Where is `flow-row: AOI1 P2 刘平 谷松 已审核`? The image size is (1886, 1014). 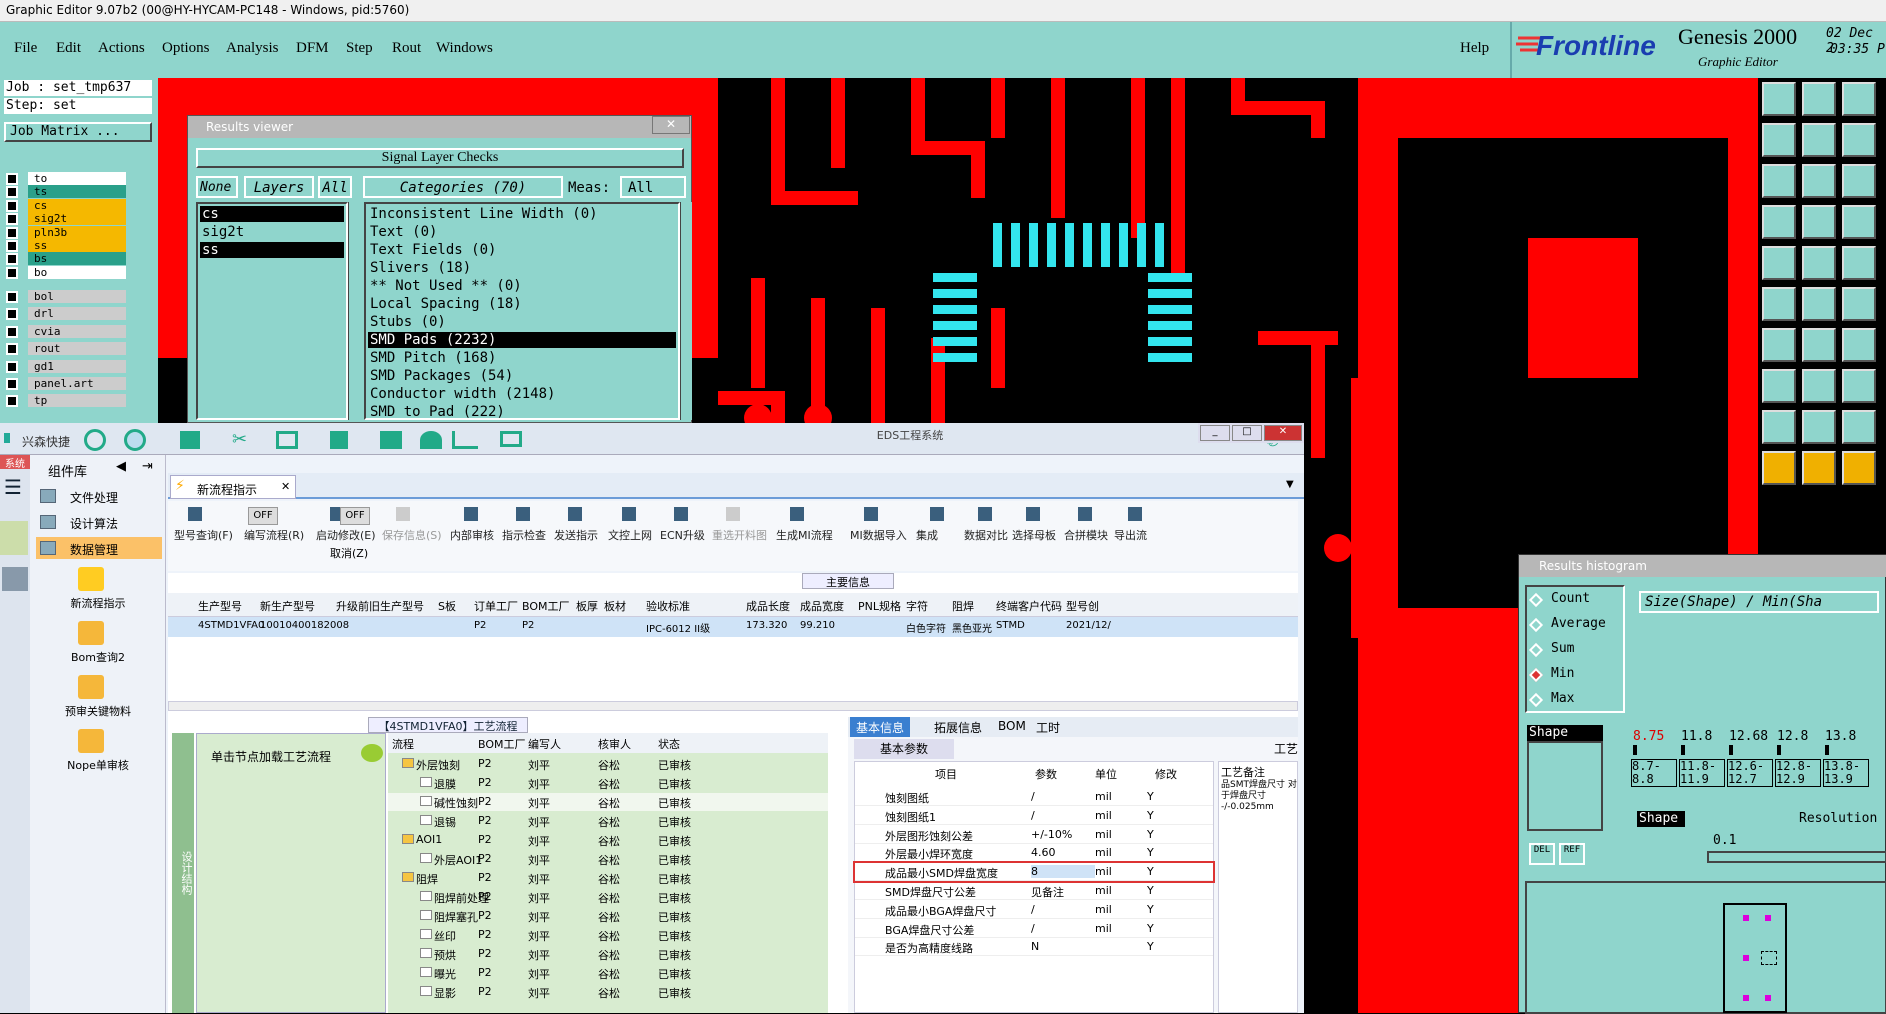 flow-row: AOI1 P2 刘平 谷松 已审核 is located at coordinates (608, 840).